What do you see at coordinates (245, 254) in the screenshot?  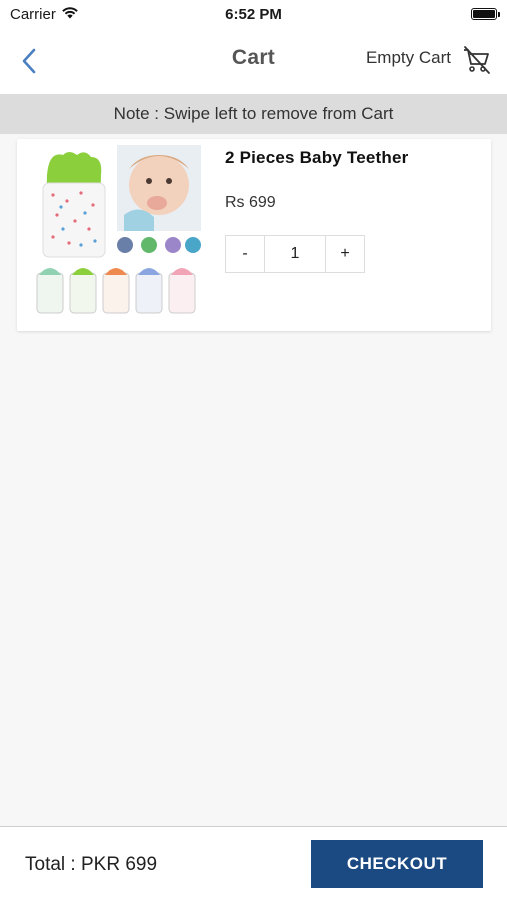 I see `decrement-button: -` at bounding box center [245, 254].